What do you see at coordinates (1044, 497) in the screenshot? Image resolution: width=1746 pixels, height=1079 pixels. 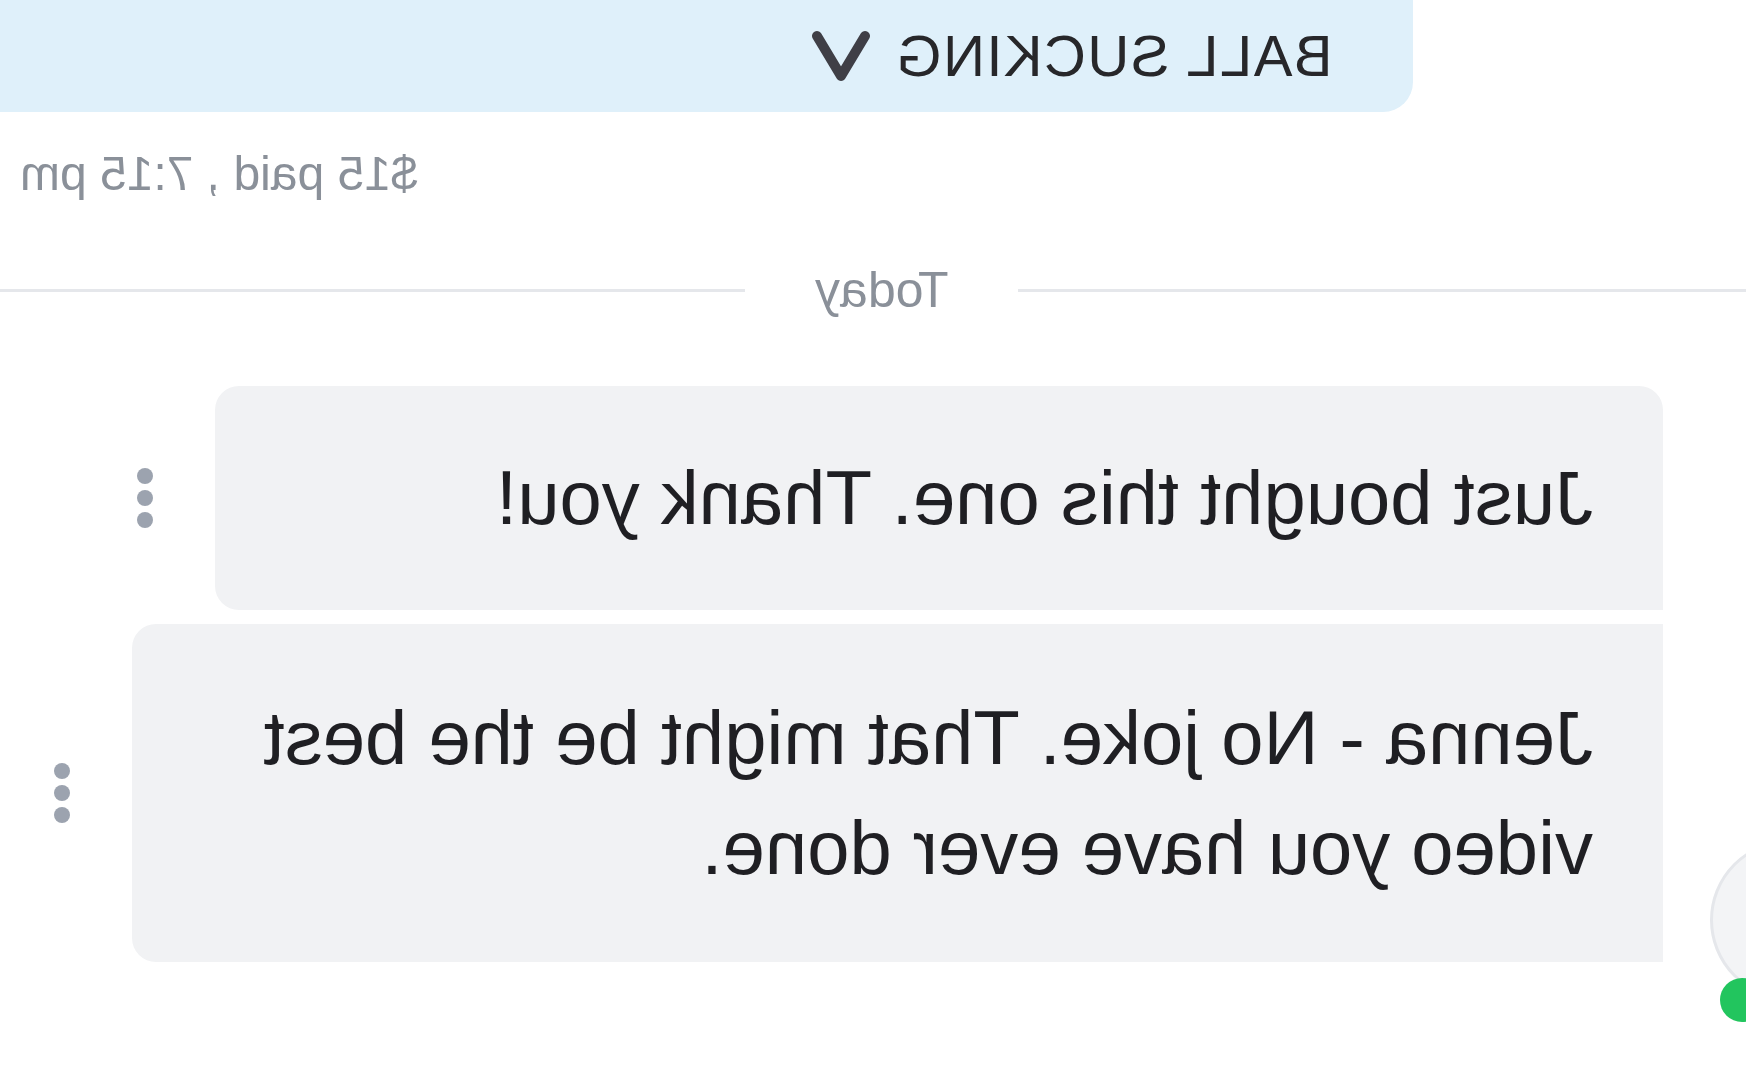 I see `message-text: Just bought this one. Thank you!` at bounding box center [1044, 497].